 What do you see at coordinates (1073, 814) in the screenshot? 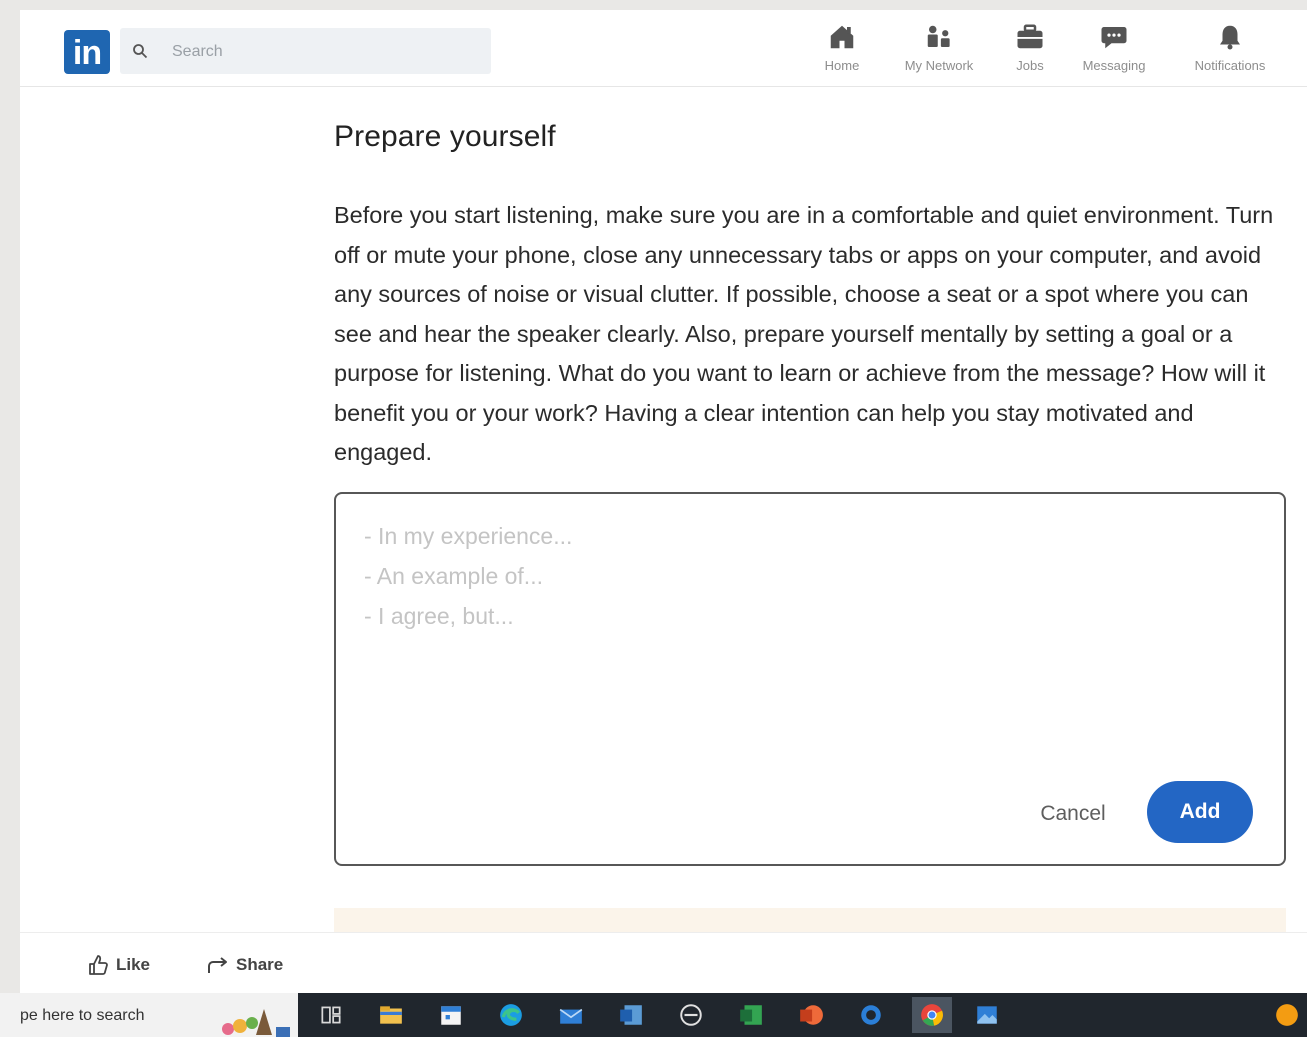
I see `cancel-button: Cancel` at bounding box center [1073, 814].